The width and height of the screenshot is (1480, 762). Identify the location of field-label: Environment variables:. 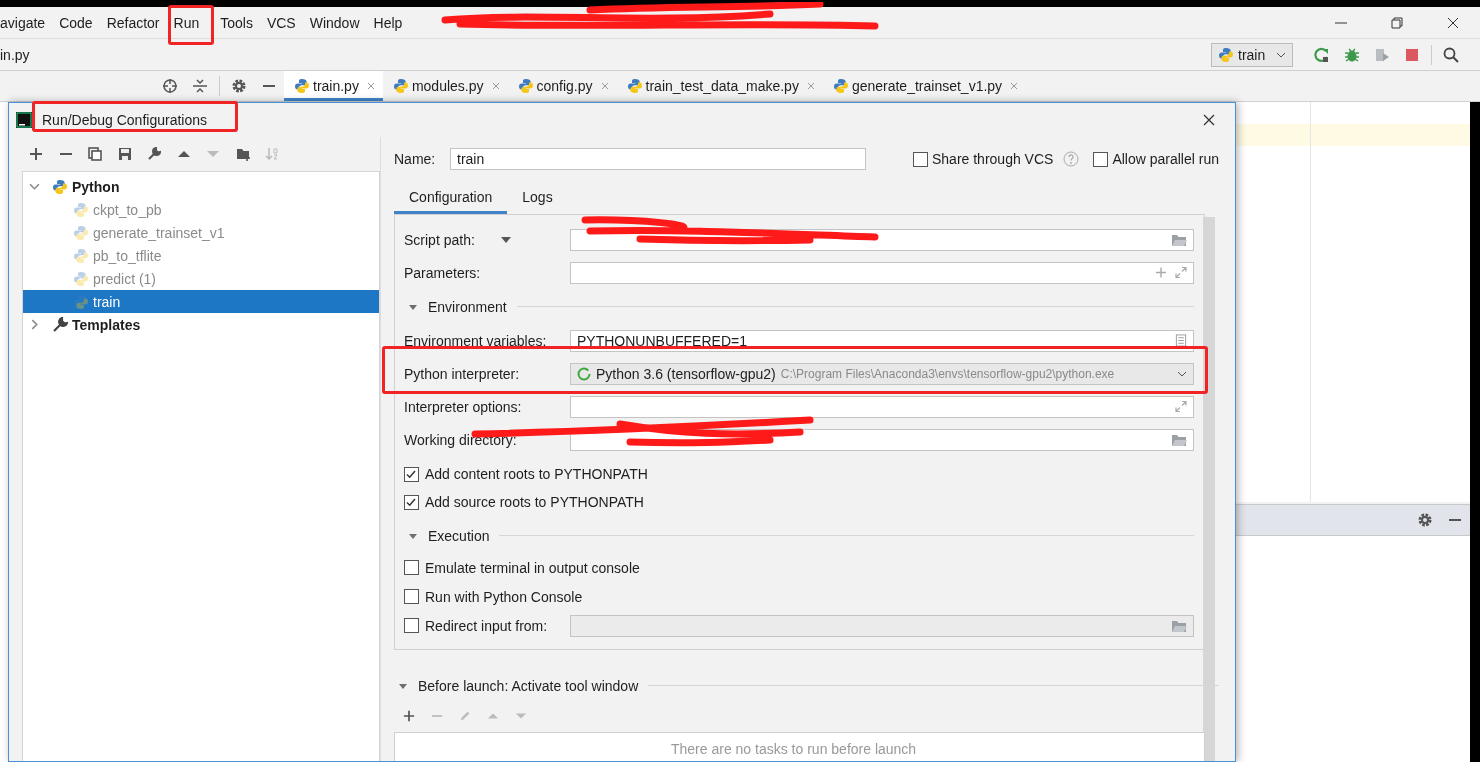
(476, 340).